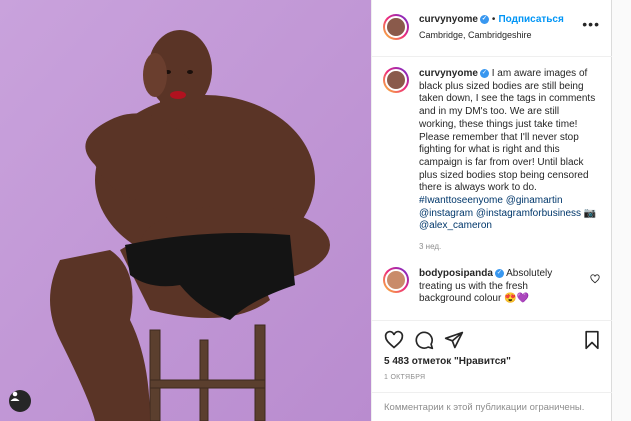  What do you see at coordinates (595, 279) in the screenshot?
I see `small-heart-icon` at bounding box center [595, 279].